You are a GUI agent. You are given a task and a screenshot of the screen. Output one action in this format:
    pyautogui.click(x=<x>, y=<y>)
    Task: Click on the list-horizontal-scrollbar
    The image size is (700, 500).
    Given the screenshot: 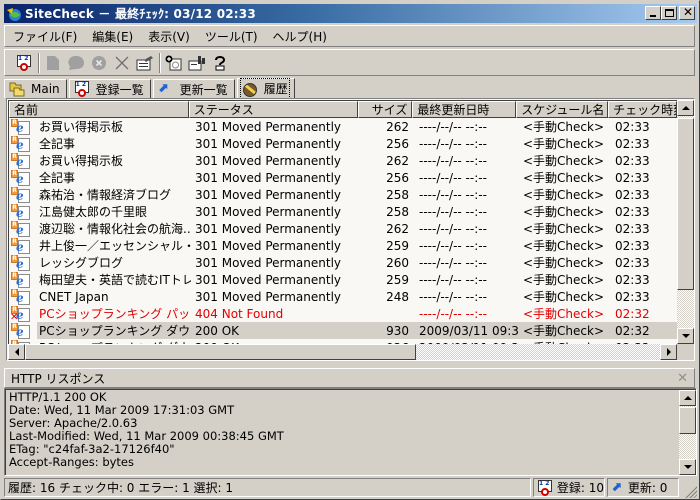 What is the action you would take?
    pyautogui.click(x=342, y=352)
    